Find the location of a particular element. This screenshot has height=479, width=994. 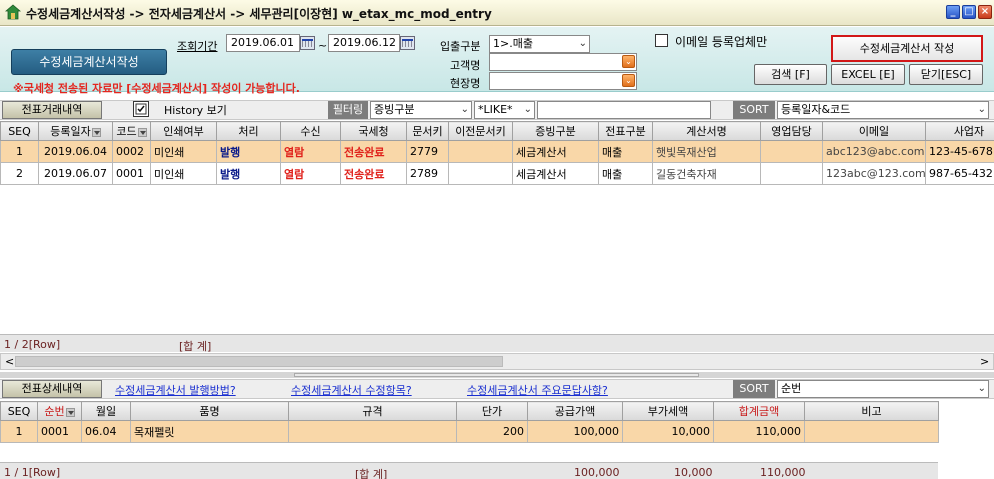

filter-field-select: 증빙구분 ⌄ is located at coordinates (421, 110).